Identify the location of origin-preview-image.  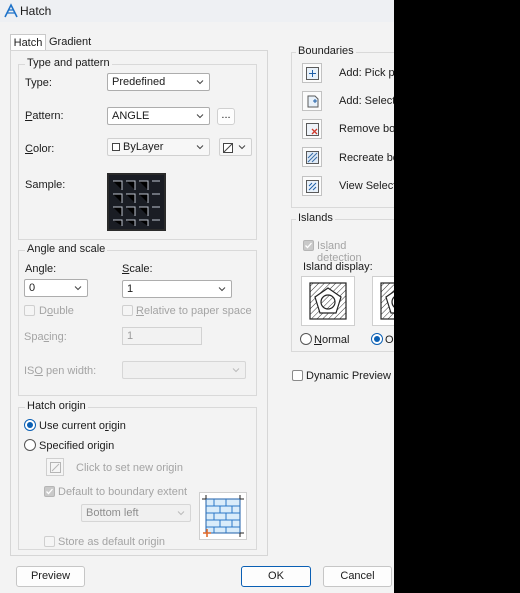
(223, 516).